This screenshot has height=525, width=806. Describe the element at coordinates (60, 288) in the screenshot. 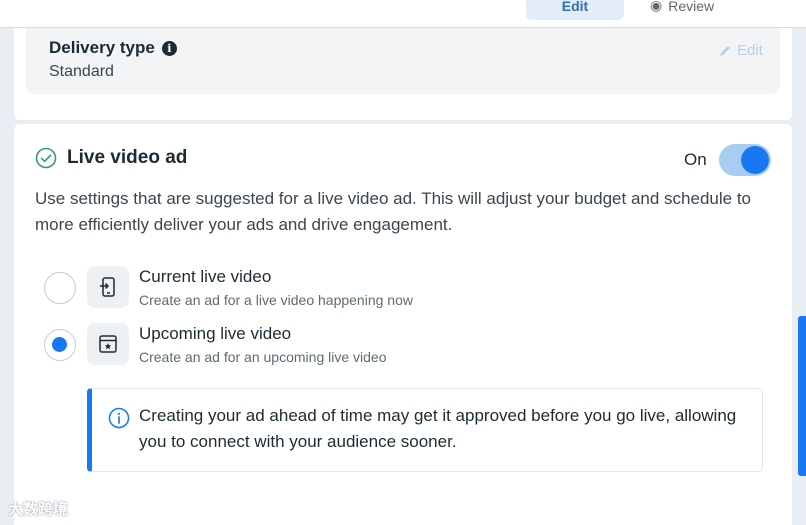

I see `radio-current-live-video` at that location.